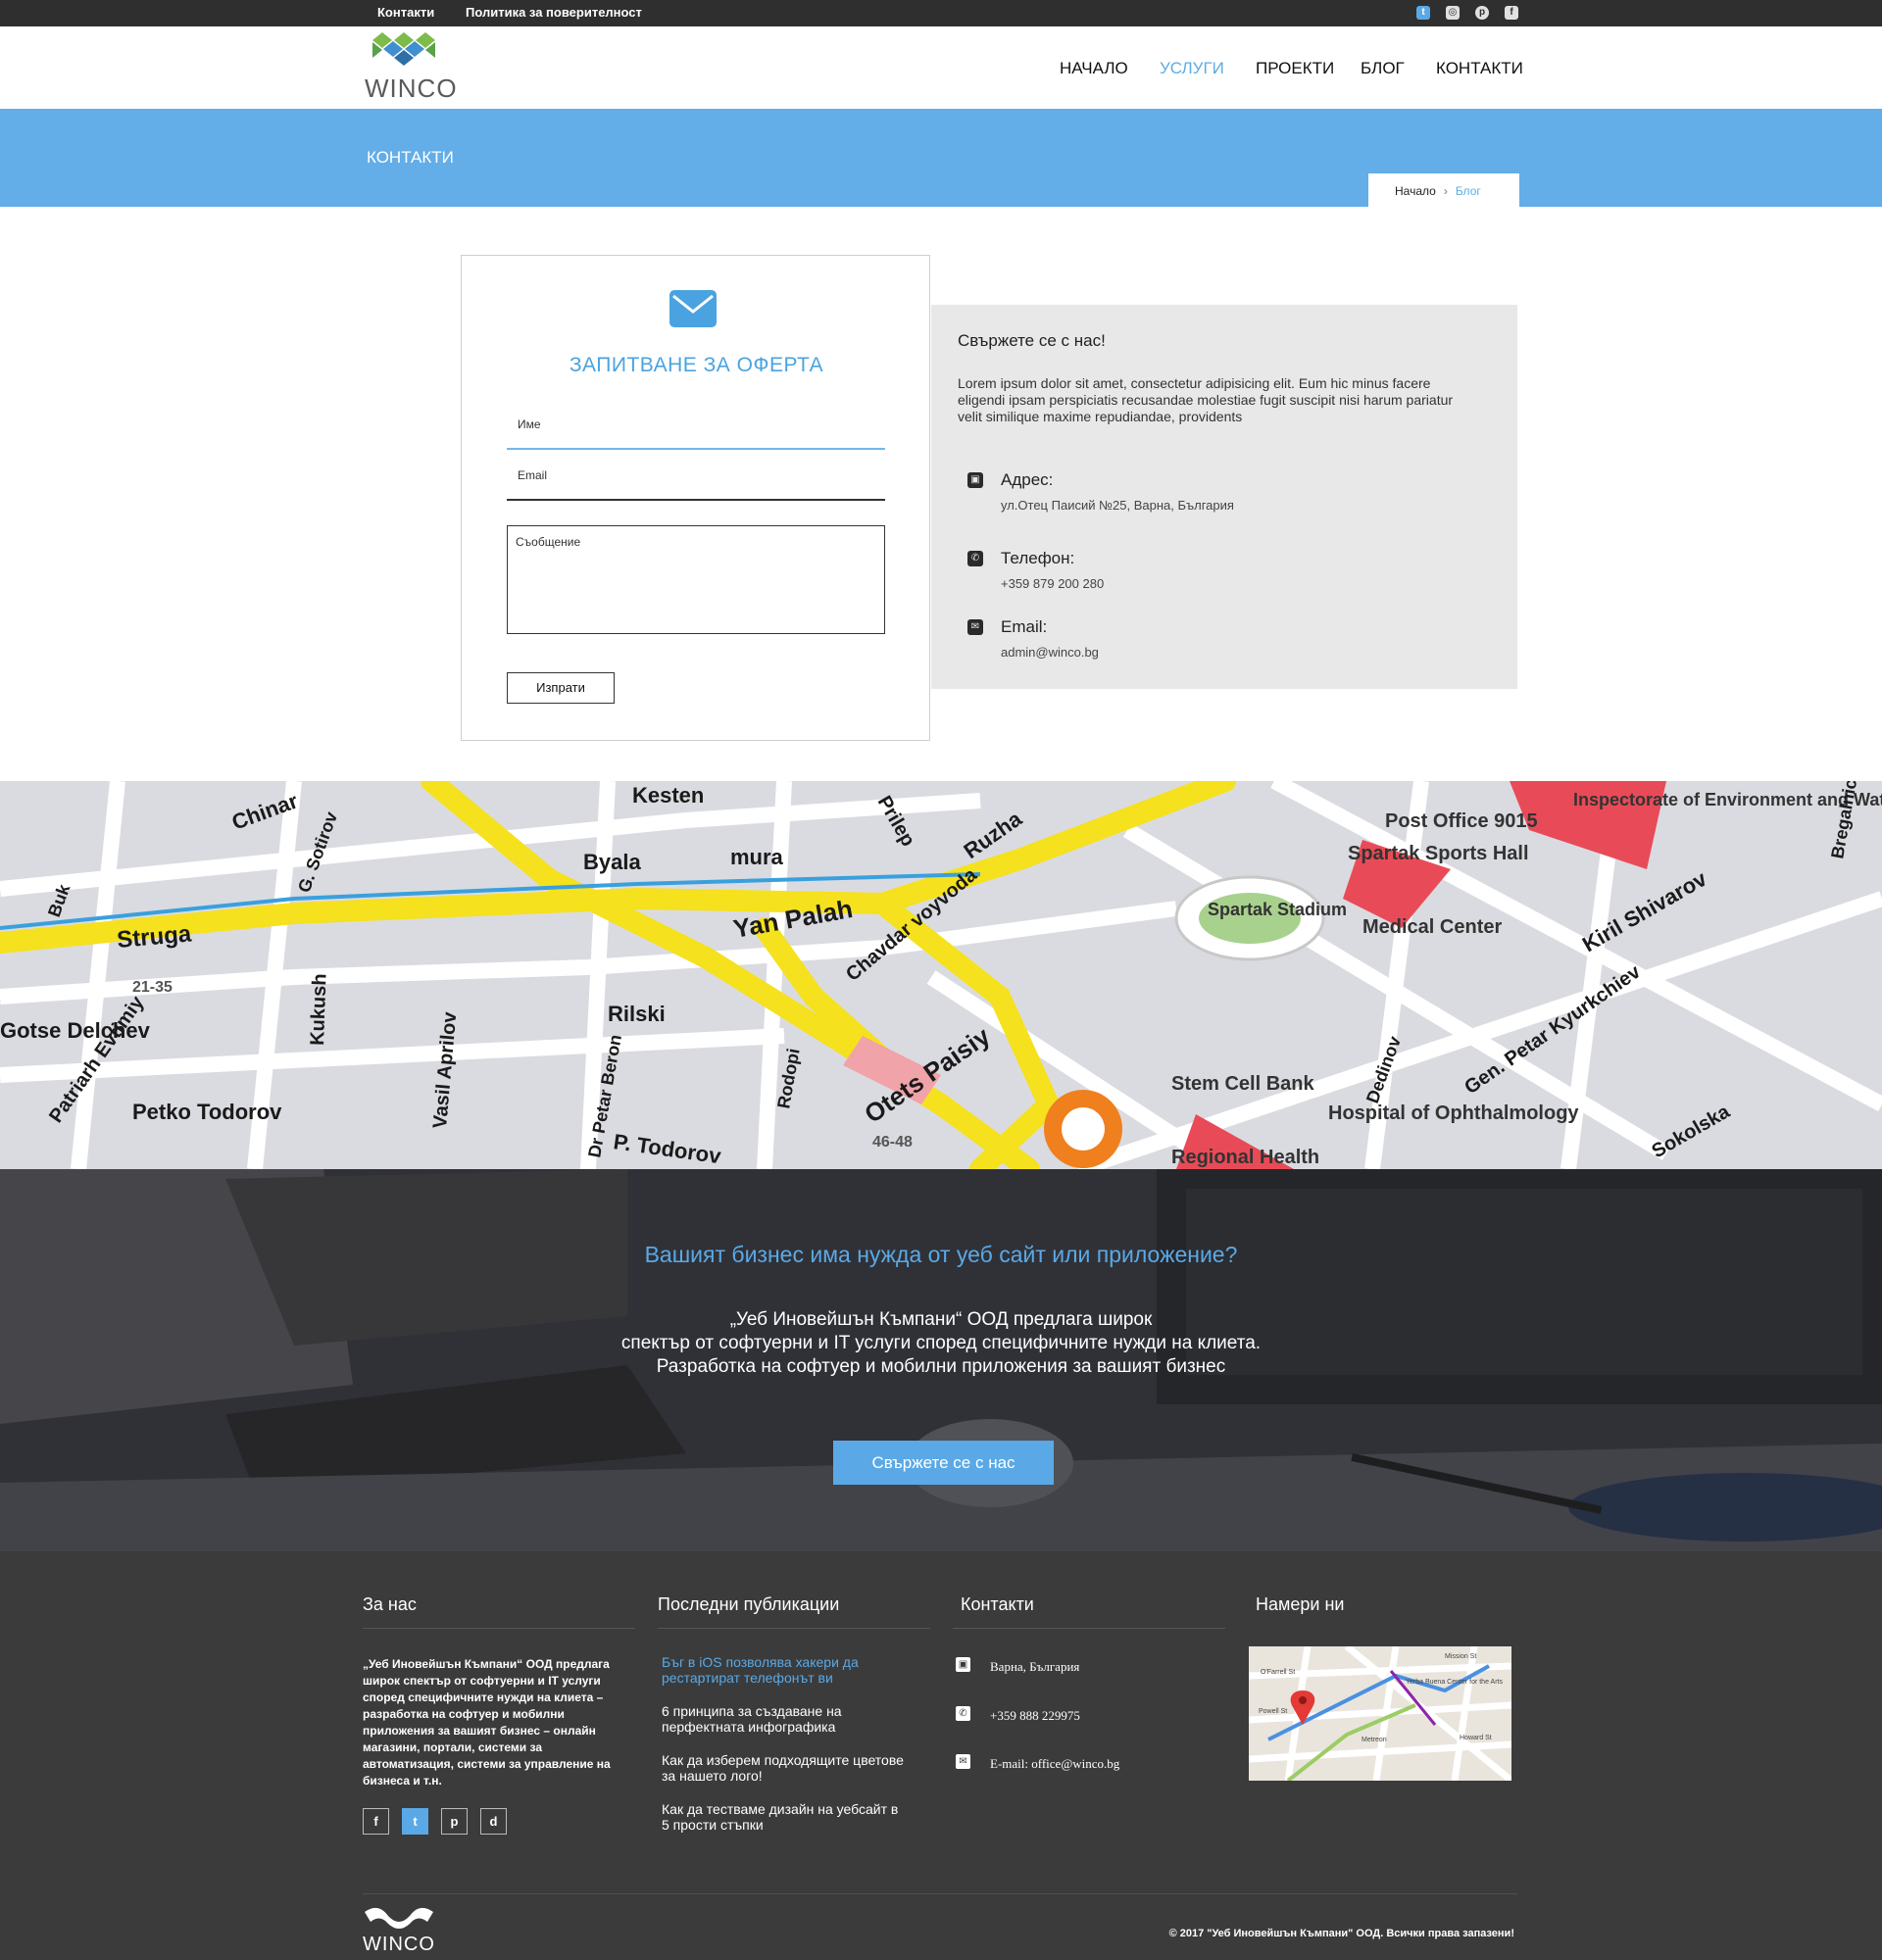  What do you see at coordinates (1035, 1666) in the screenshot?
I see `footer-address-text: Варна, България` at bounding box center [1035, 1666].